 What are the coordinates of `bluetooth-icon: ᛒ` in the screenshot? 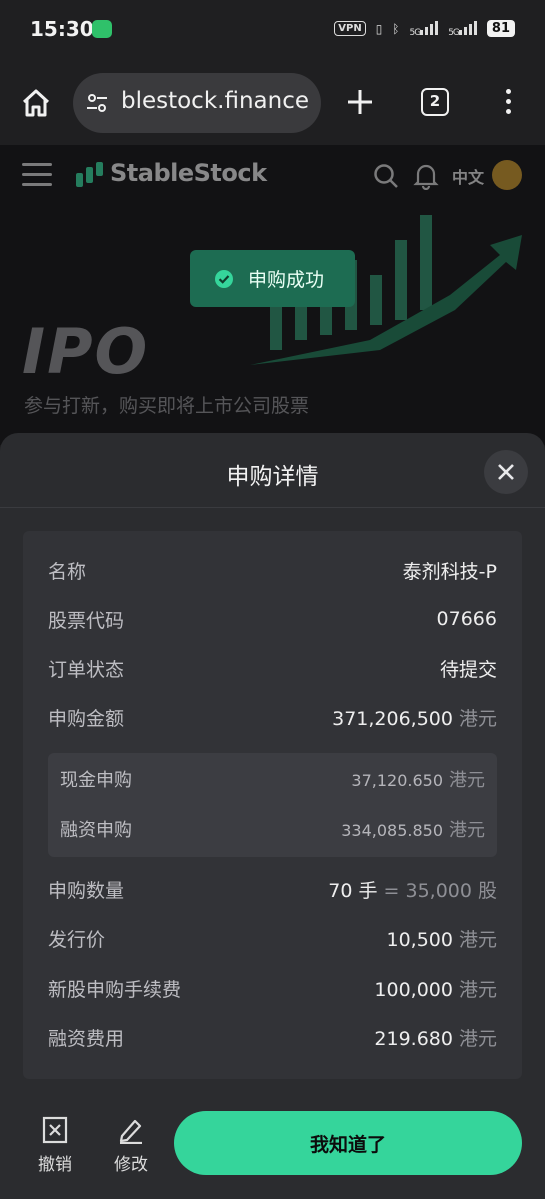 It's located at (396, 28).